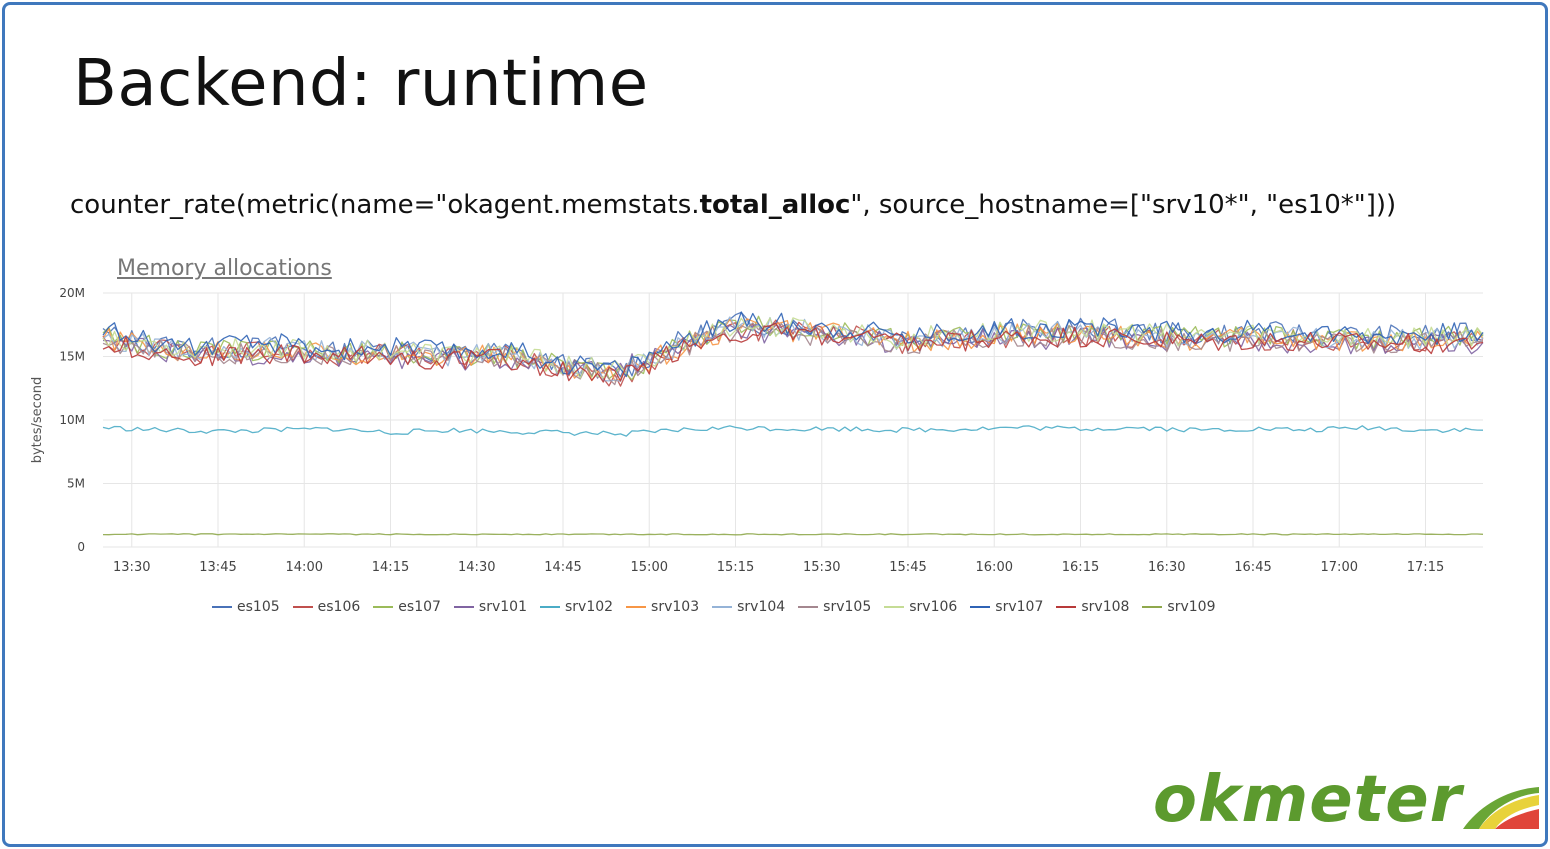 The image size is (1550, 849). Describe the element at coordinates (419, 607) in the screenshot. I see `legend-label: es107` at that location.